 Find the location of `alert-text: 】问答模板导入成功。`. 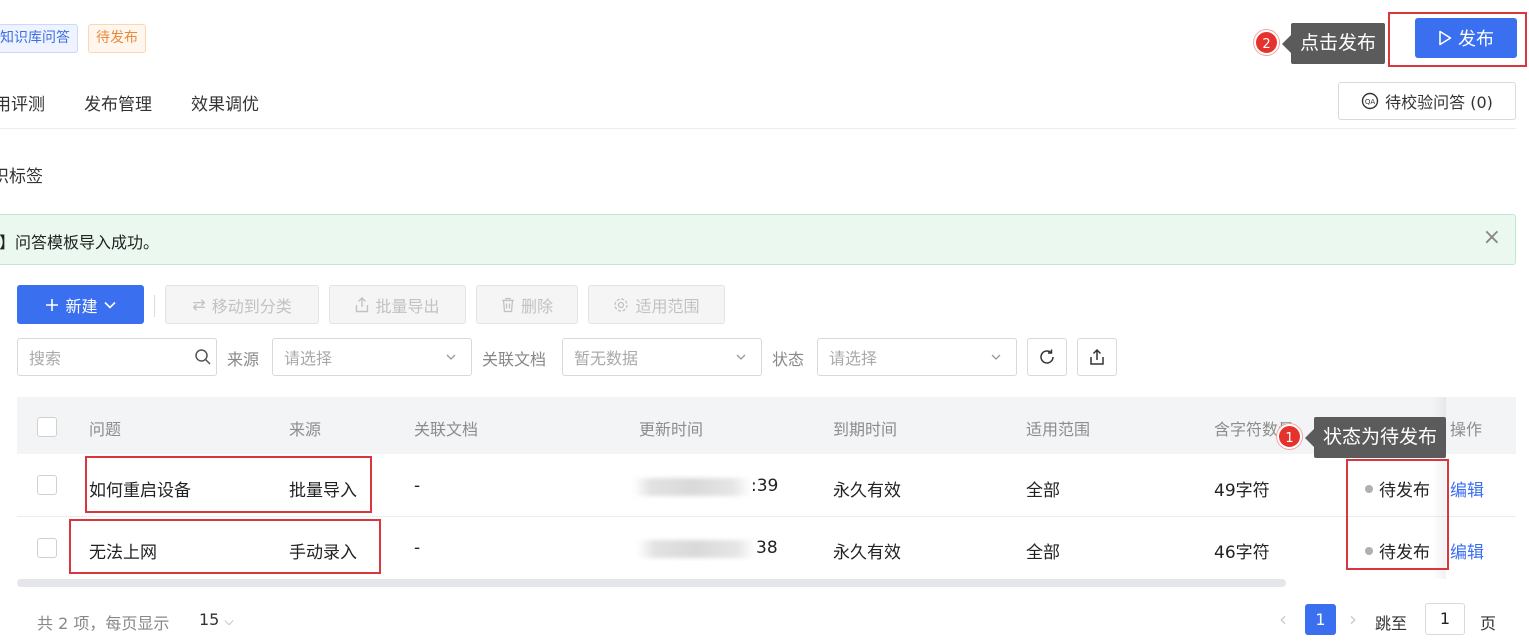

alert-text: 】问答模板导入成功。 is located at coordinates (80, 242).